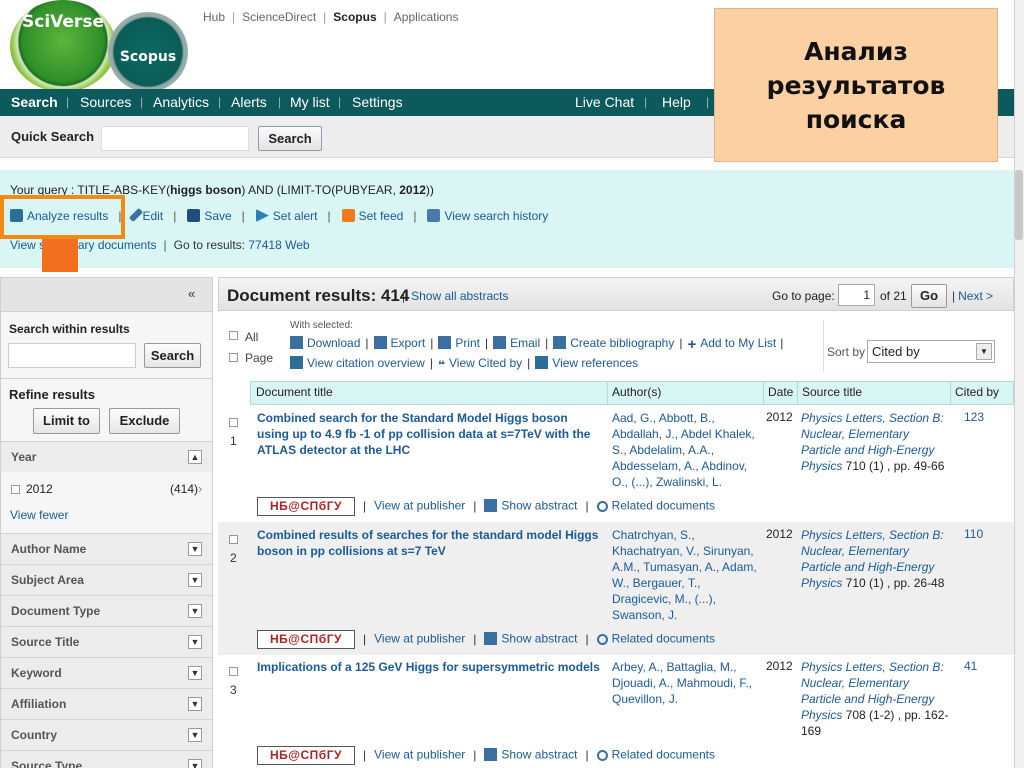 The height and width of the screenshot is (768, 1024). I want to click on exclude-button: Exclude, so click(144, 421).